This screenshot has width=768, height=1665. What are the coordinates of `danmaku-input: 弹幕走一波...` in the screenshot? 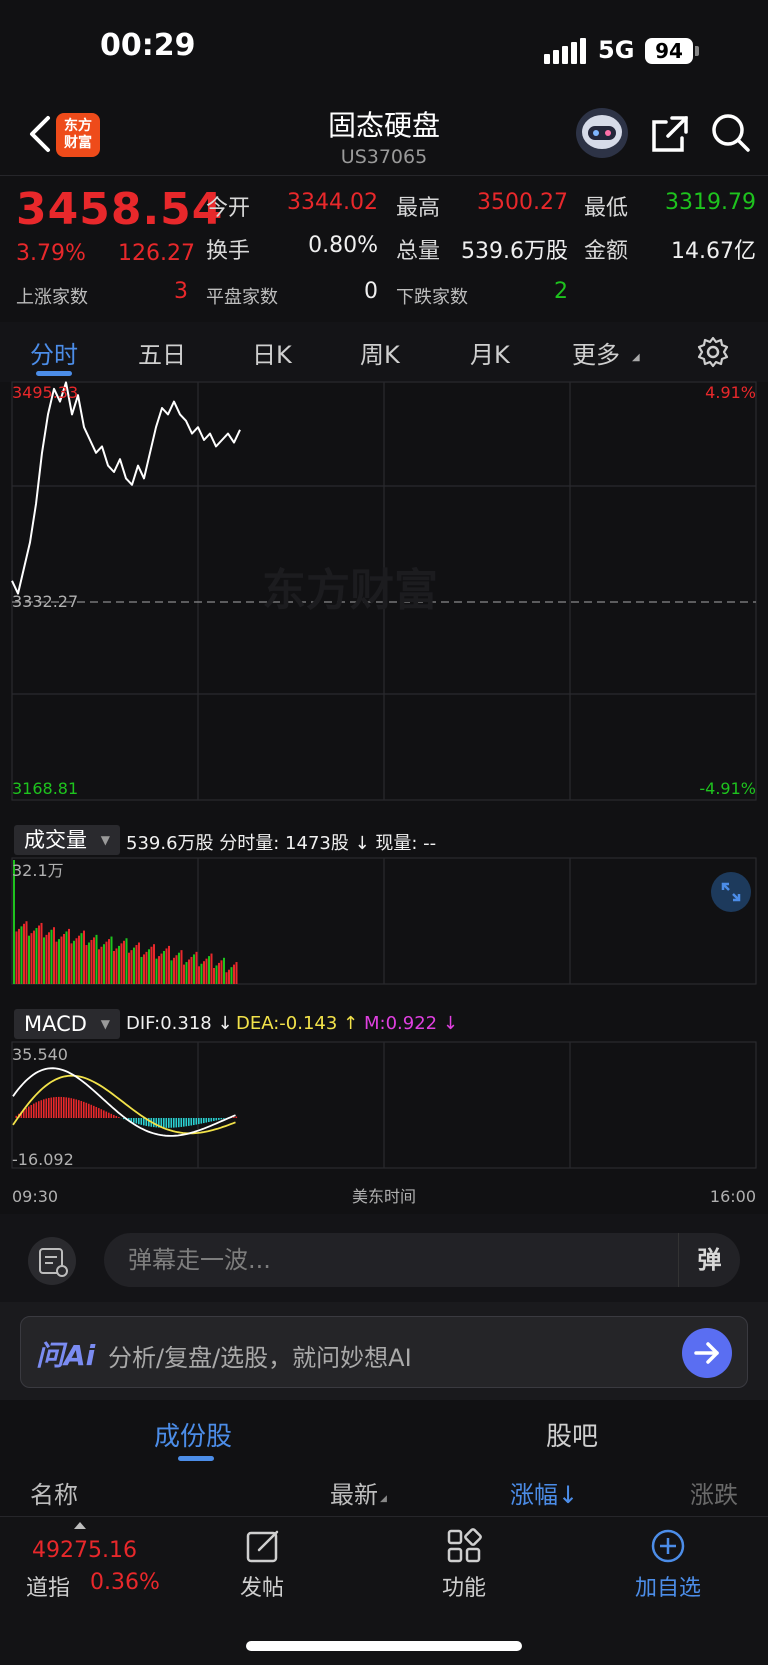 It's located at (391, 1260).